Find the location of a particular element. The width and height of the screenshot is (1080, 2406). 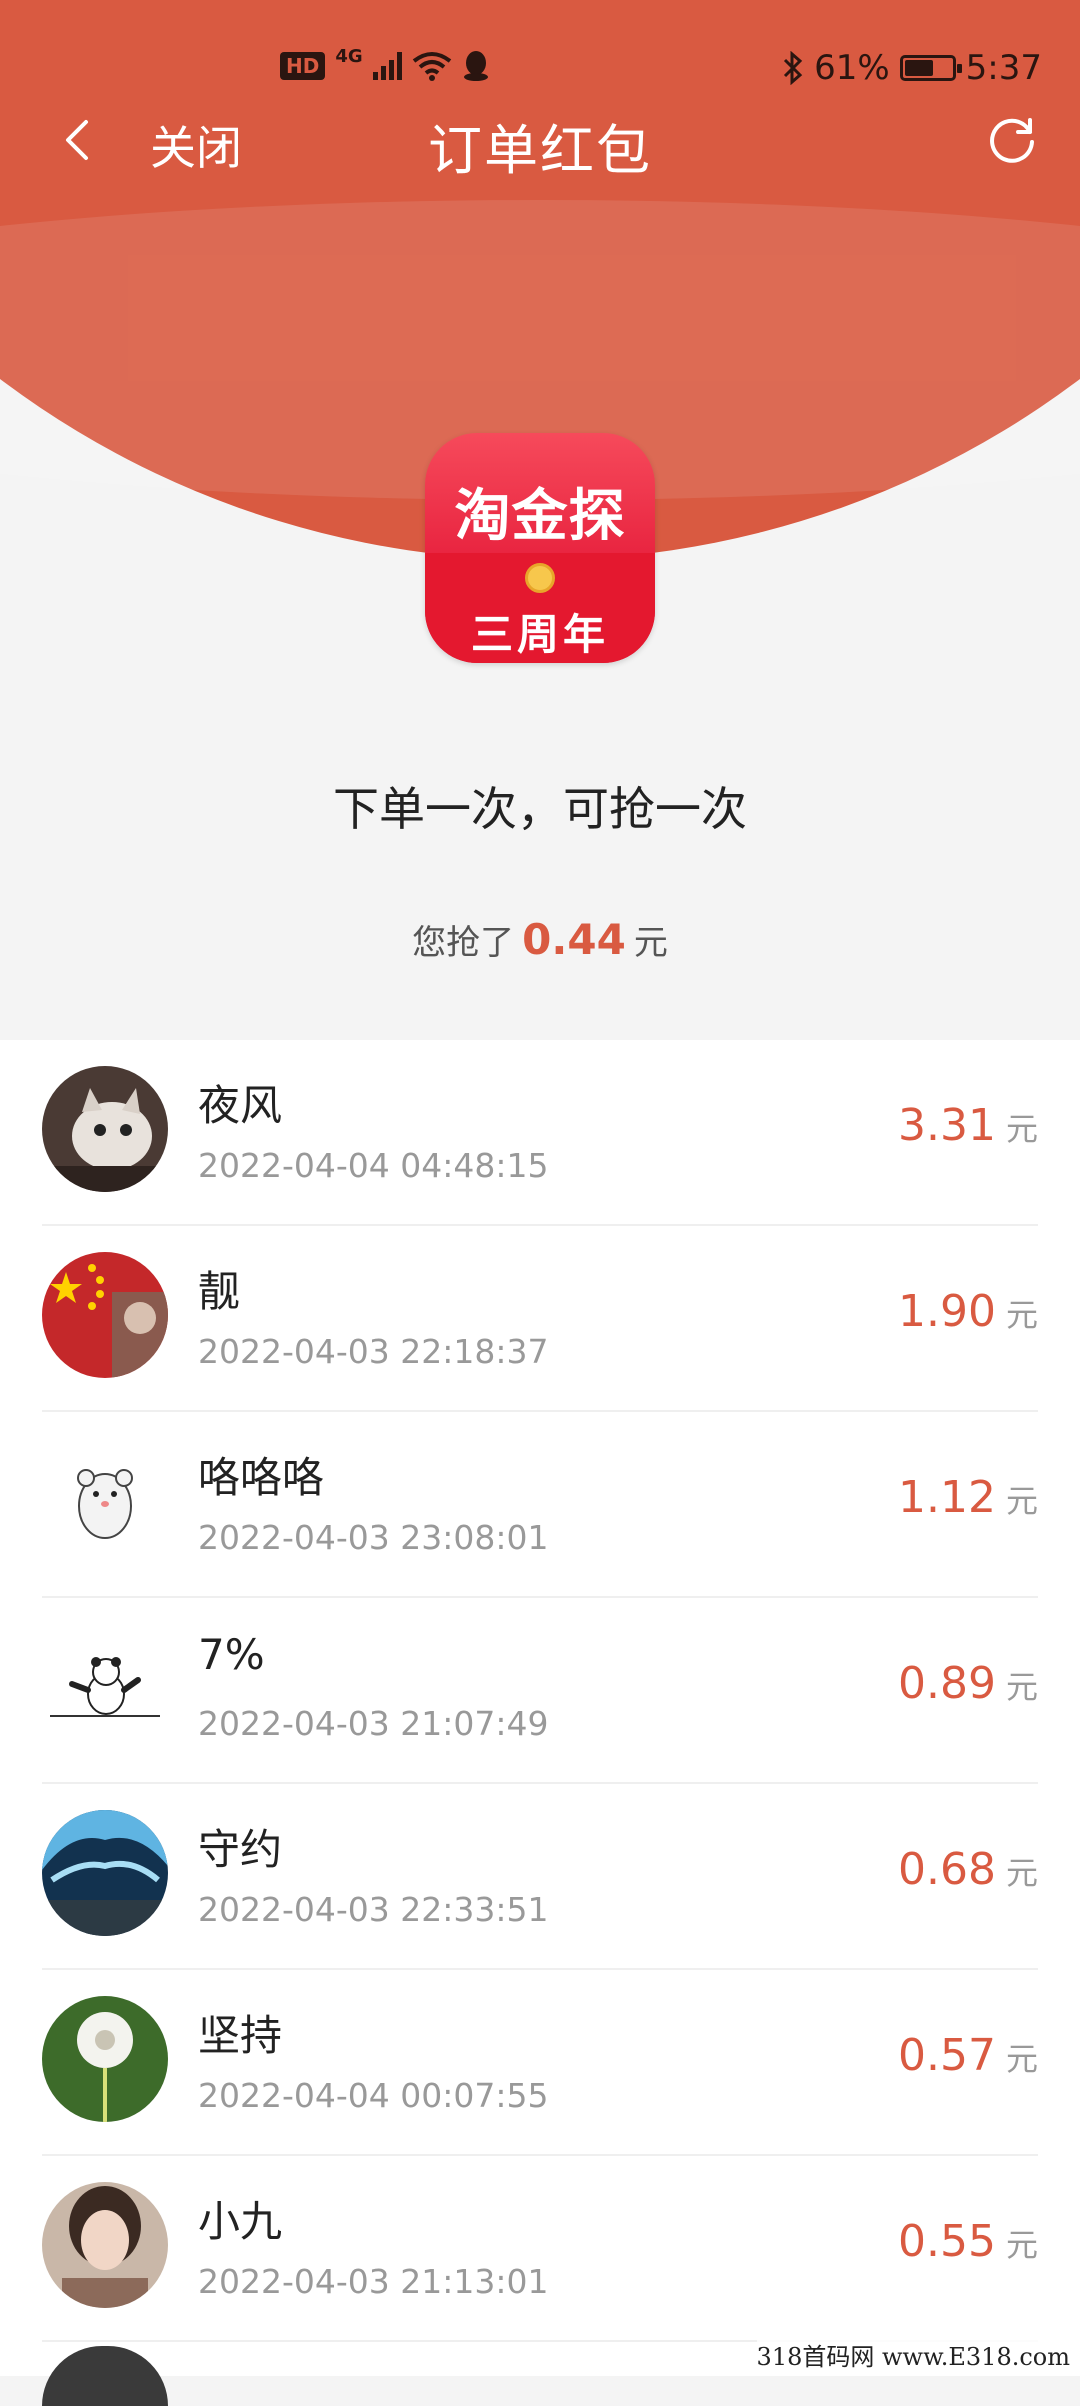

user-name: 7% is located at coordinates (231, 1654).